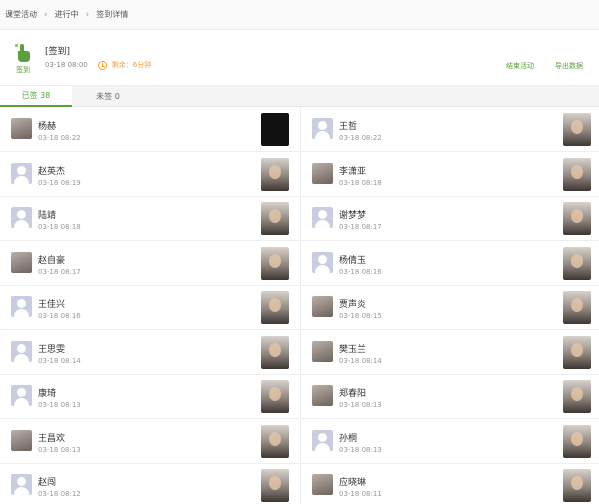  I want to click on activity-remaining: 剩余：6分钟, so click(131, 65).